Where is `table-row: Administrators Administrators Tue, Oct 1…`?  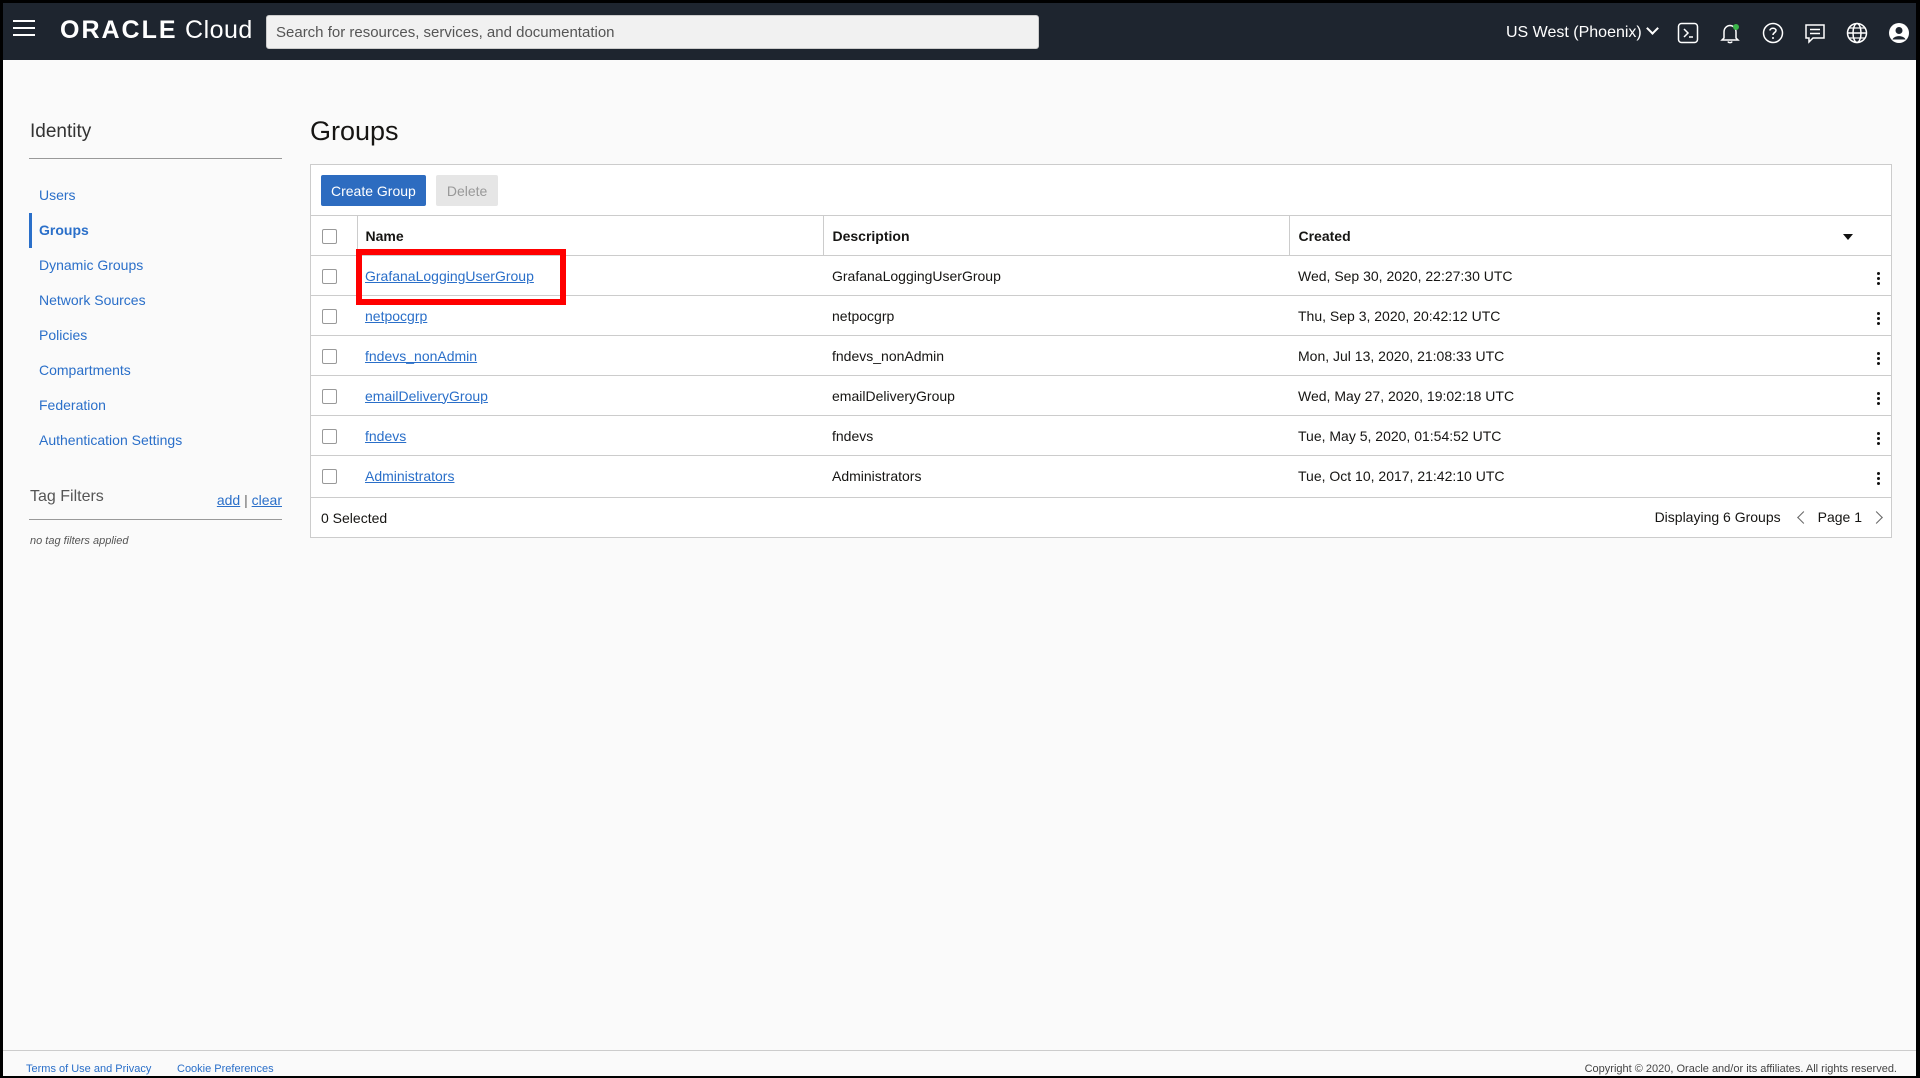
table-row: Administrators Administrators Tue, Oct 1… is located at coordinates (1101, 475).